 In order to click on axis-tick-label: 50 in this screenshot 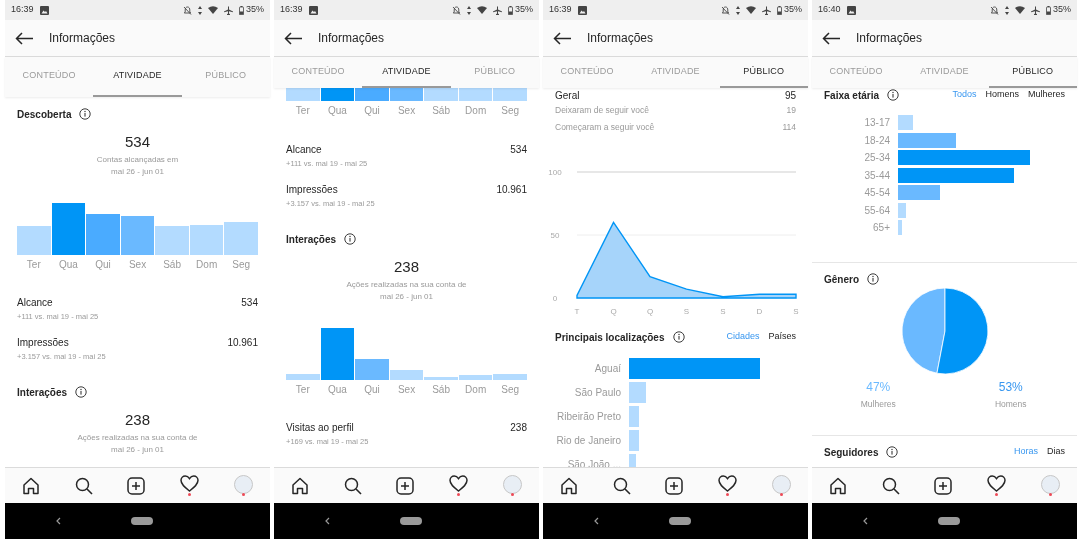, I will do `click(555, 235)`.